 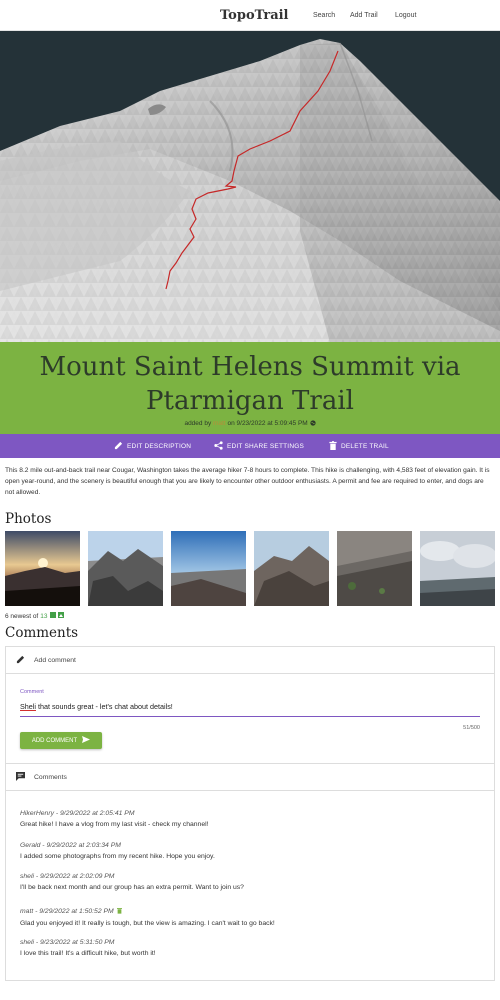 What do you see at coordinates (457, 568) in the screenshot?
I see `photo-thumbnail-cloudy-view` at bounding box center [457, 568].